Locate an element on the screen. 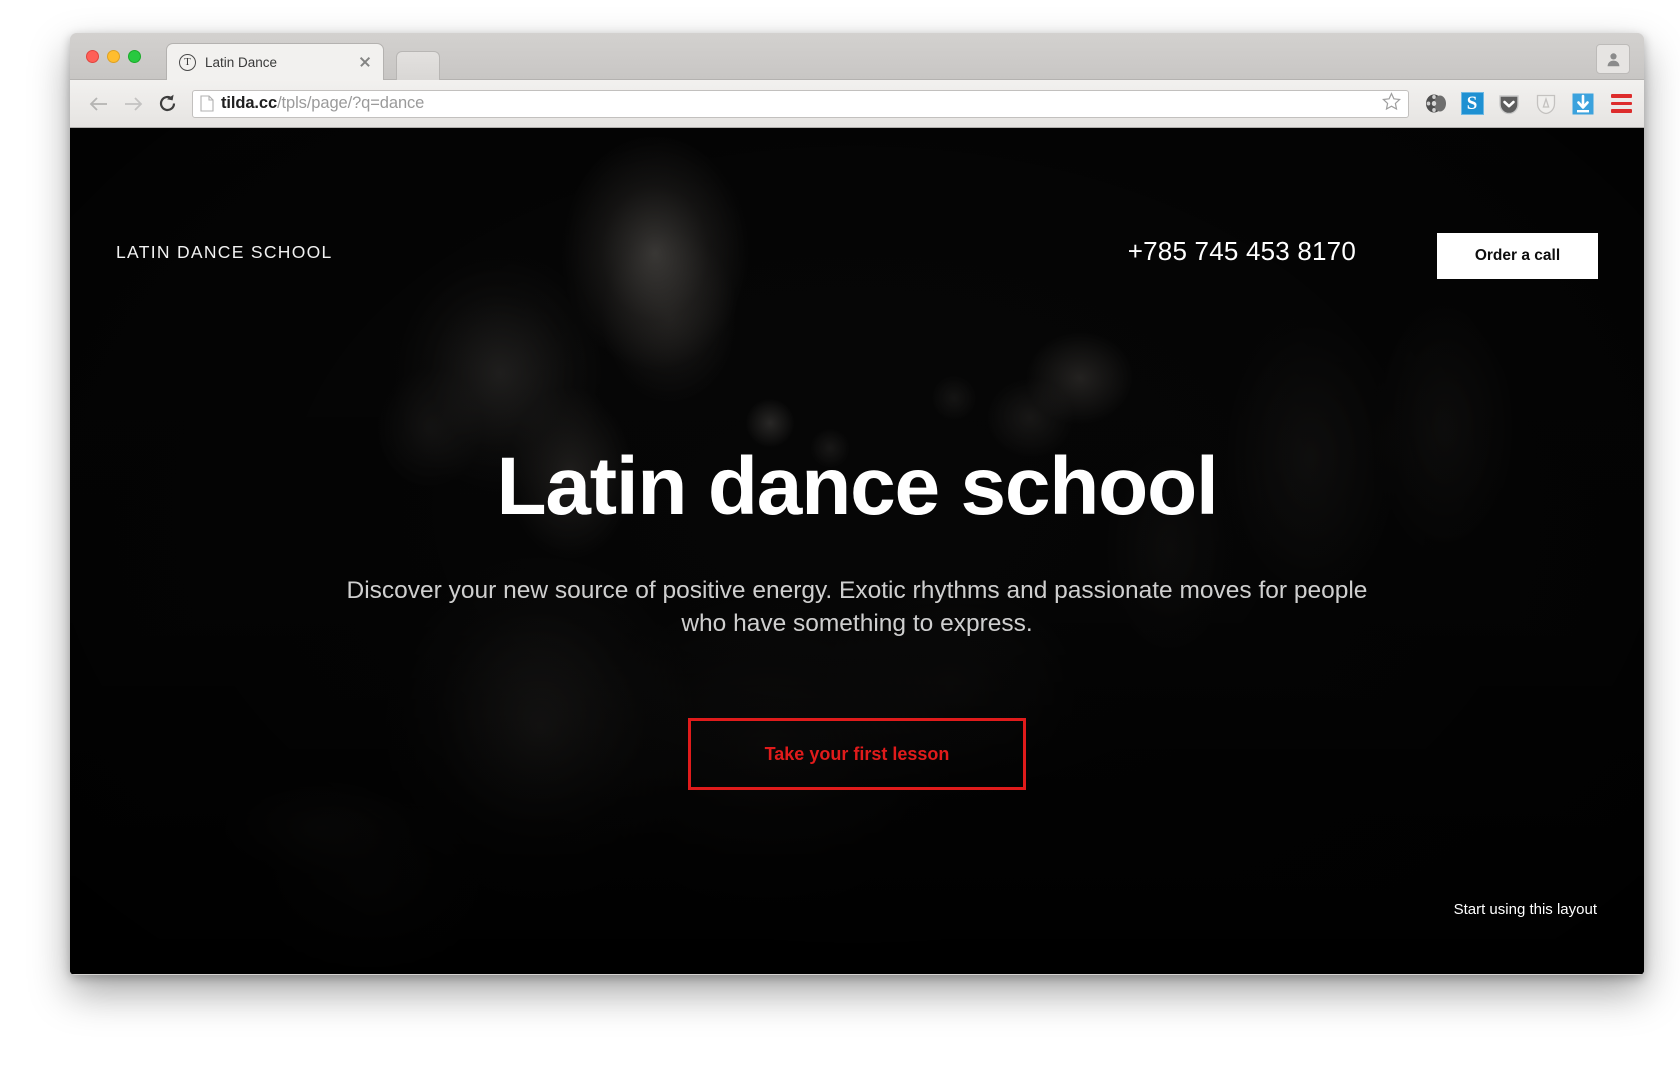  page-title: Latin dance school is located at coordinates (857, 486).